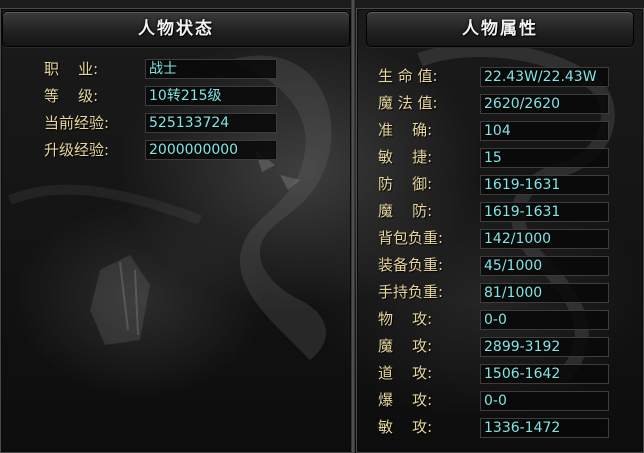 Image resolution: width=644 pixels, height=453 pixels. Describe the element at coordinates (405, 211) in the screenshot. I see `label-magic-defense: 魔 防:` at that location.